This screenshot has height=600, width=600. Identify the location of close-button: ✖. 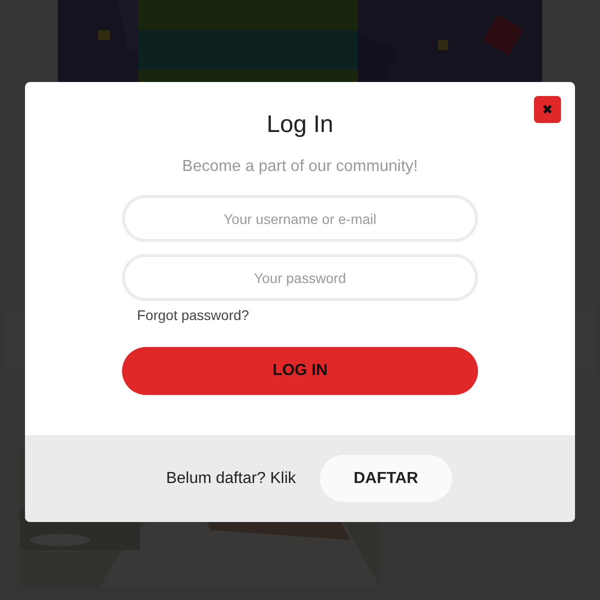
(547, 109).